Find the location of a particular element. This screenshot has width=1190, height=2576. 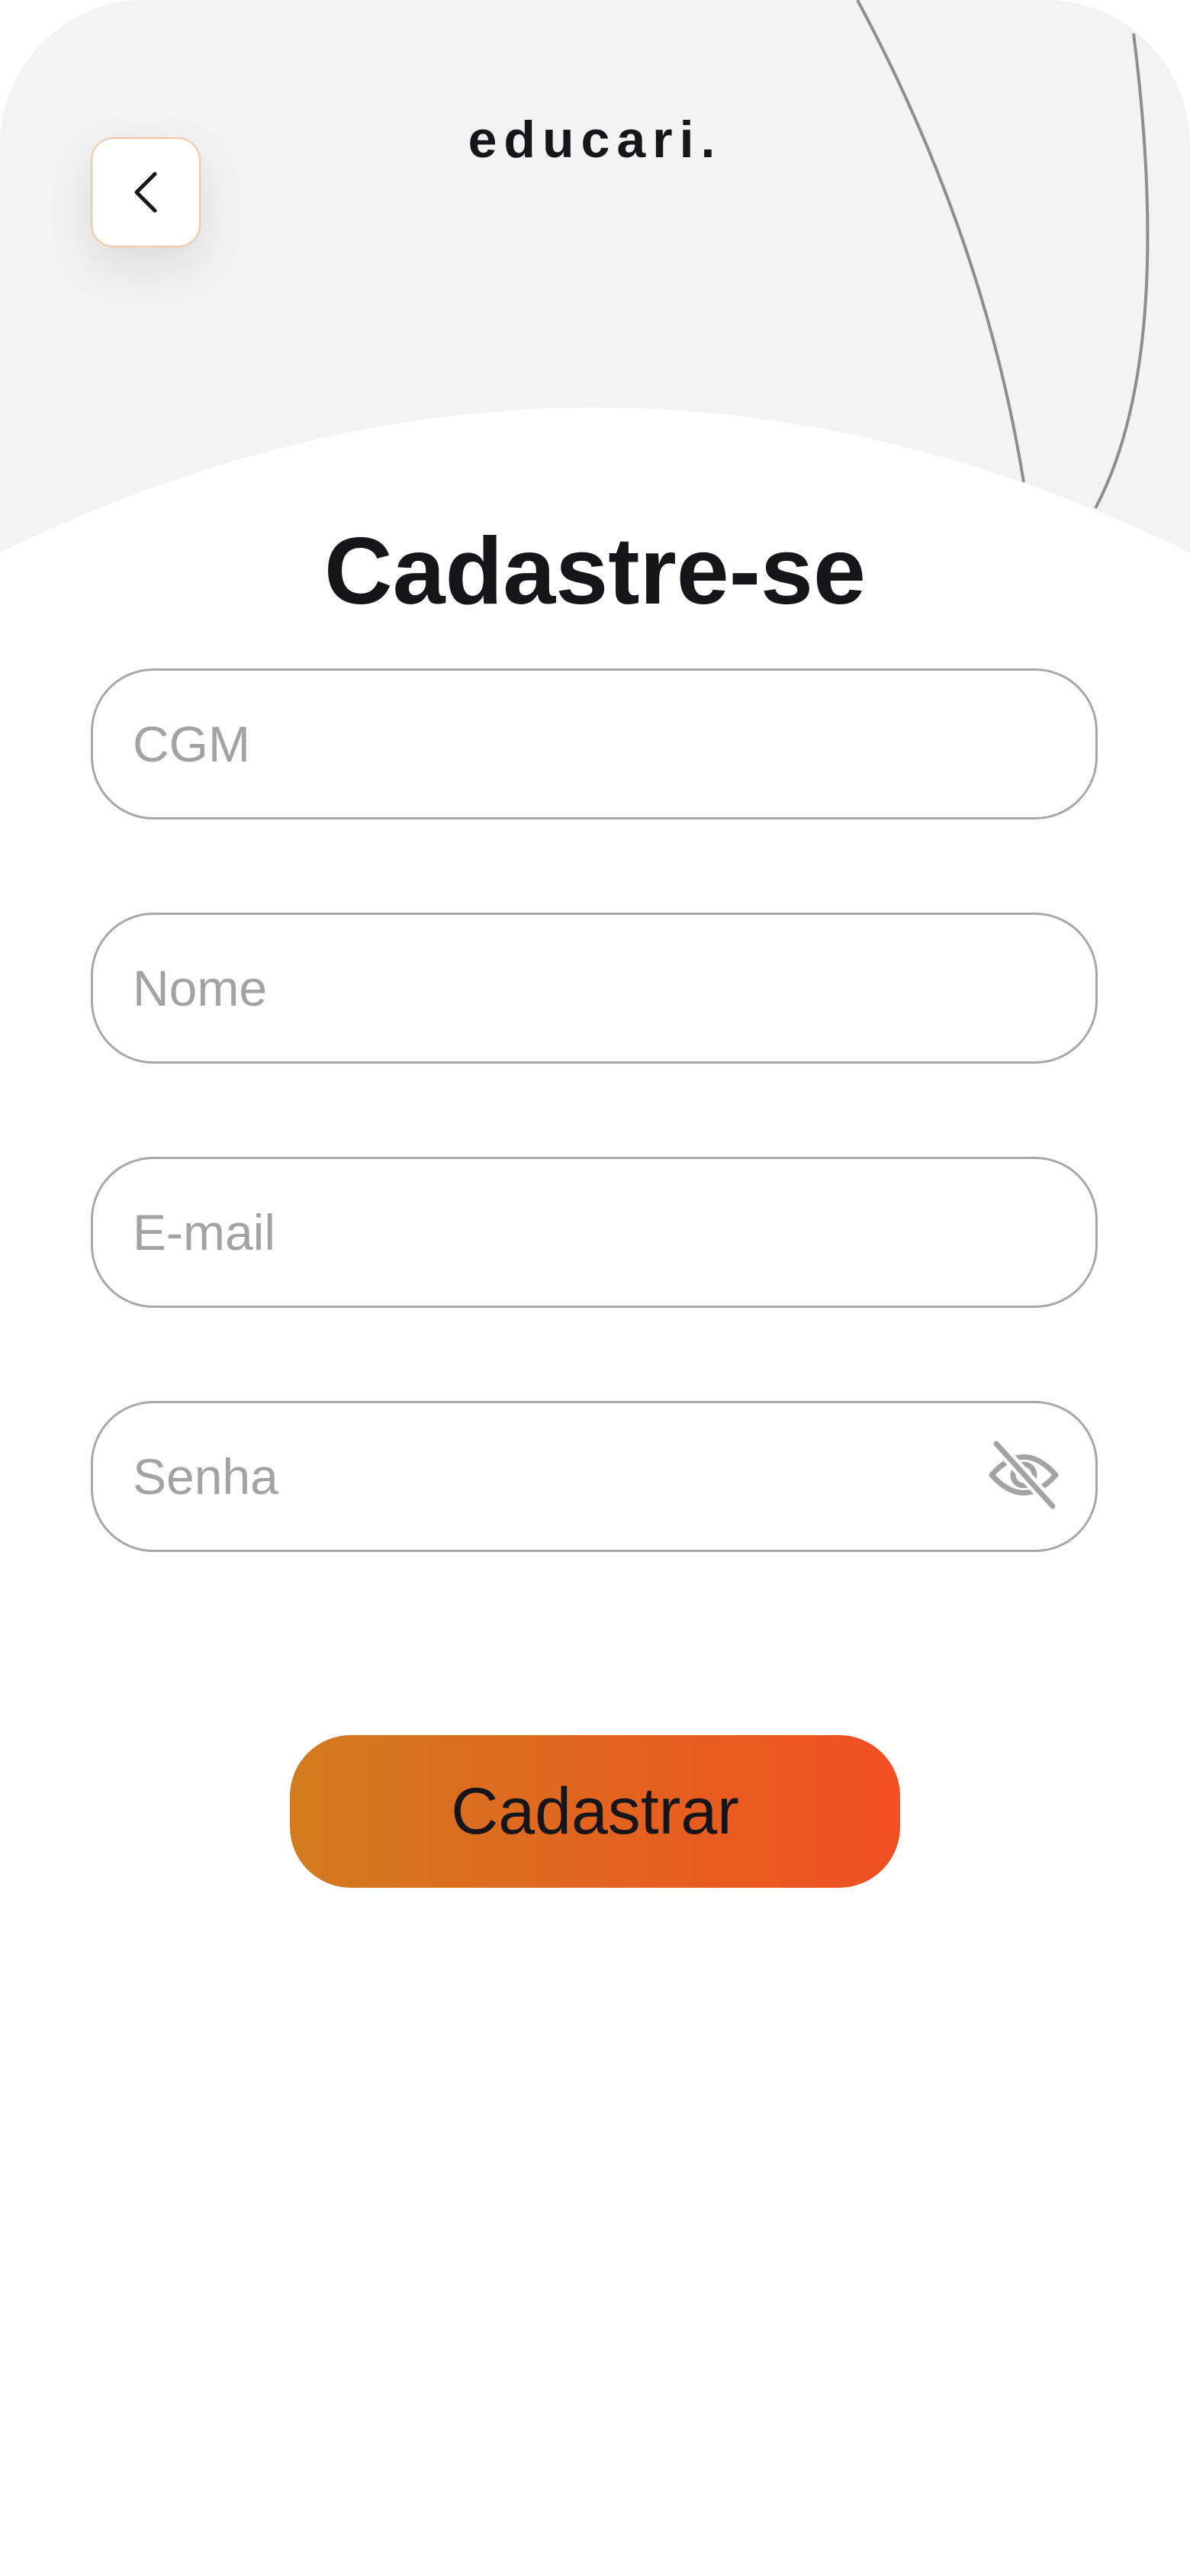

password-visibility-toggle is located at coordinates (1024, 1476).